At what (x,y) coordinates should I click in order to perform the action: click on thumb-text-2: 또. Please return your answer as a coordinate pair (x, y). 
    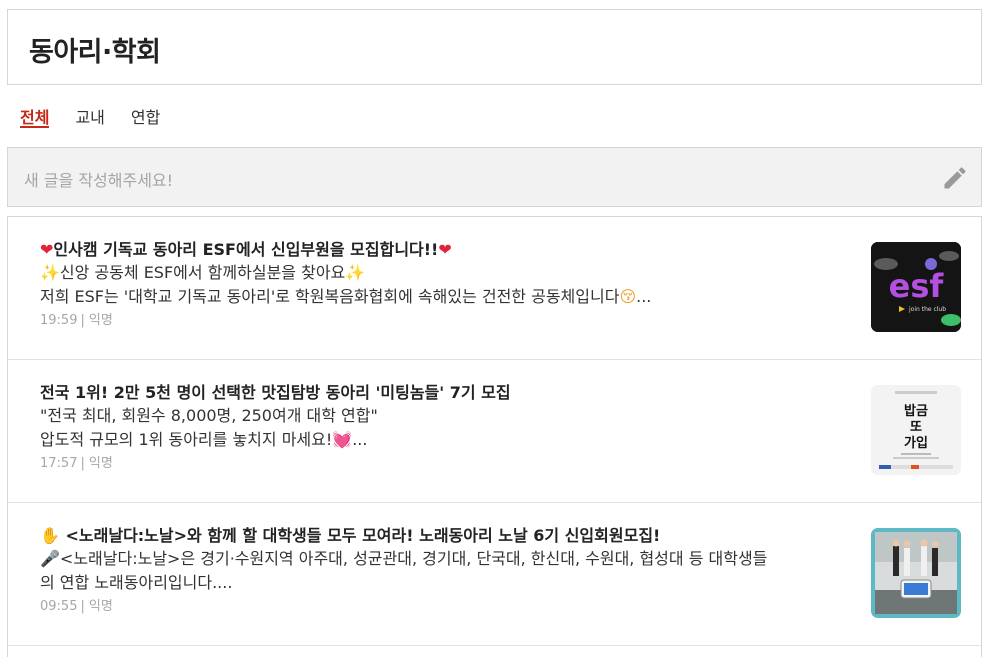
    Looking at the image, I should click on (916, 427).